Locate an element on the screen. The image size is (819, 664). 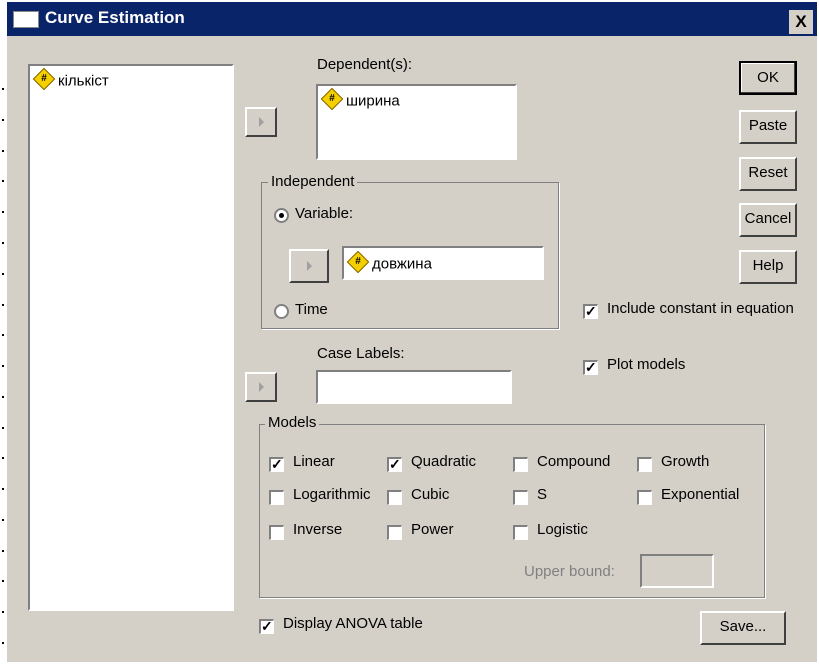
logarithmic-label: Logarithmic is located at coordinates (332, 494).